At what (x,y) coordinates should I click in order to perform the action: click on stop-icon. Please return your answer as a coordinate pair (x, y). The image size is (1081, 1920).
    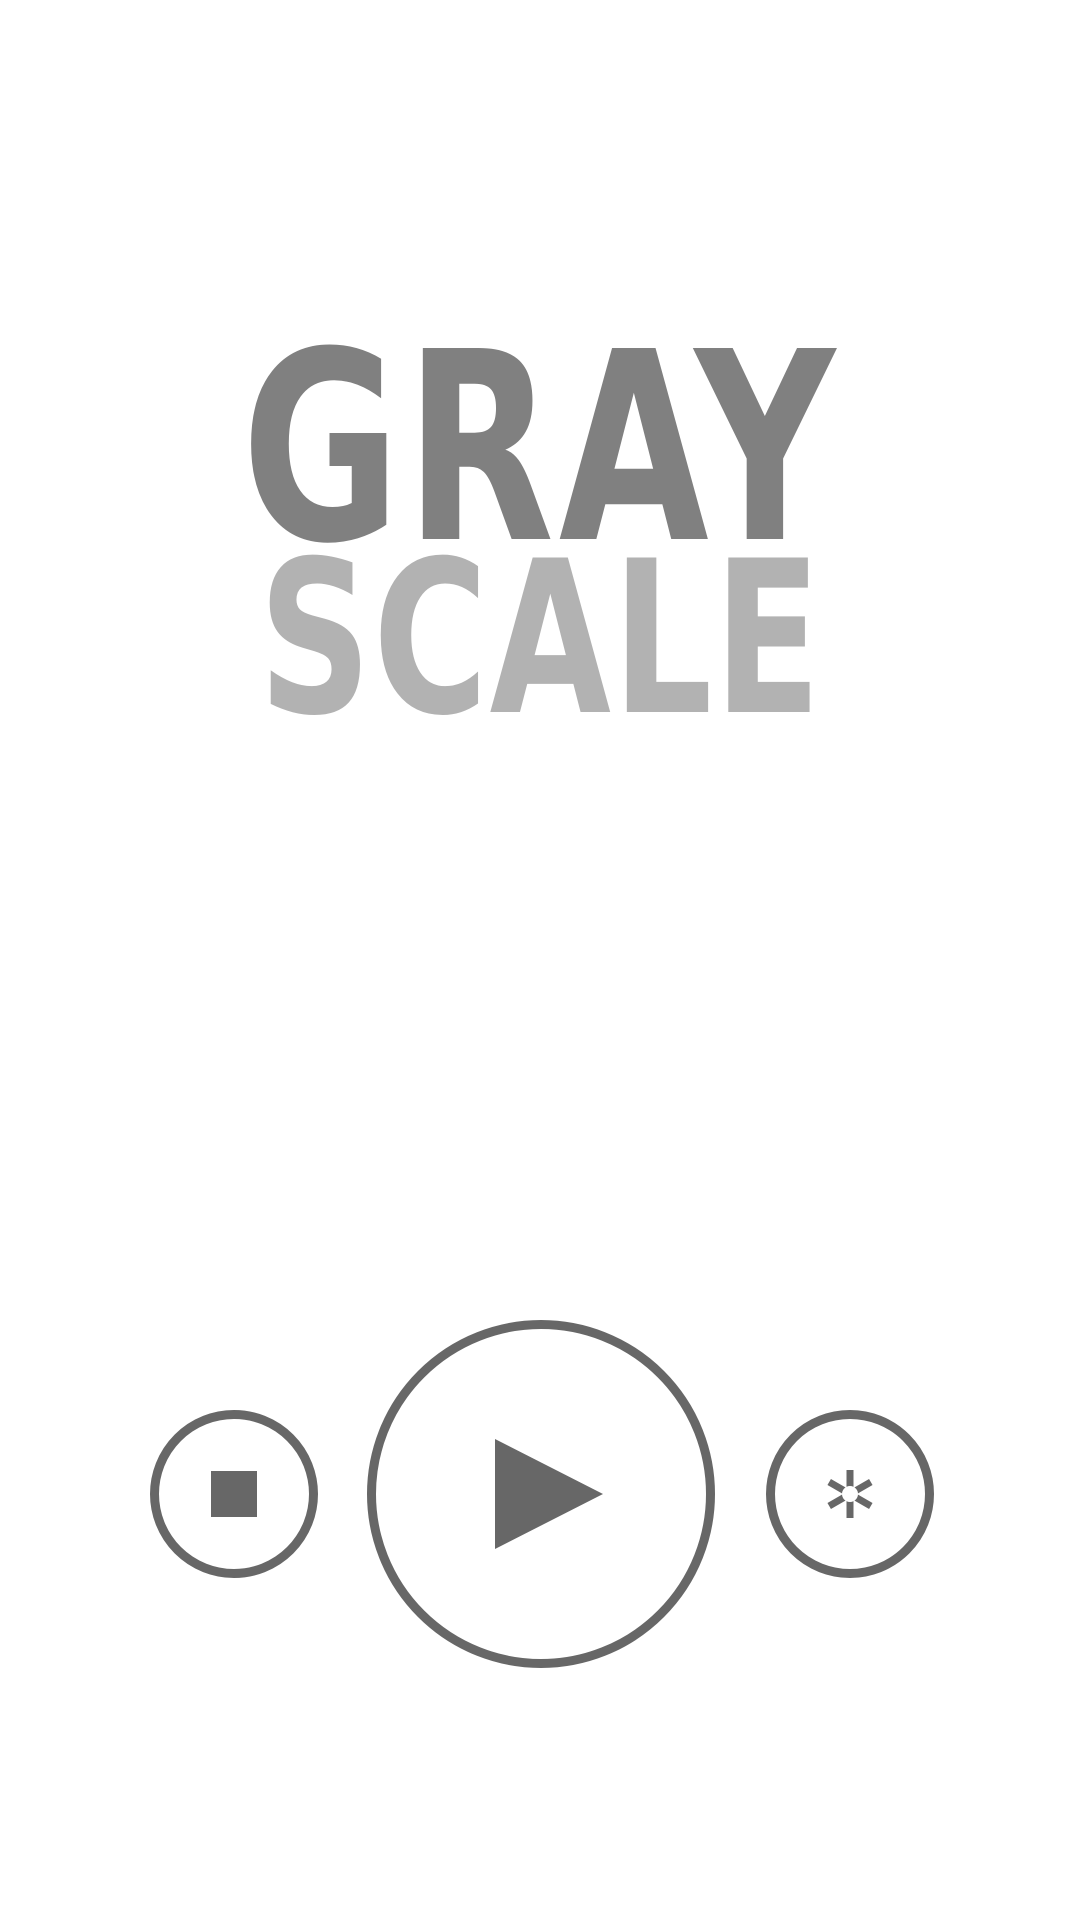
    Looking at the image, I should click on (234, 1494).